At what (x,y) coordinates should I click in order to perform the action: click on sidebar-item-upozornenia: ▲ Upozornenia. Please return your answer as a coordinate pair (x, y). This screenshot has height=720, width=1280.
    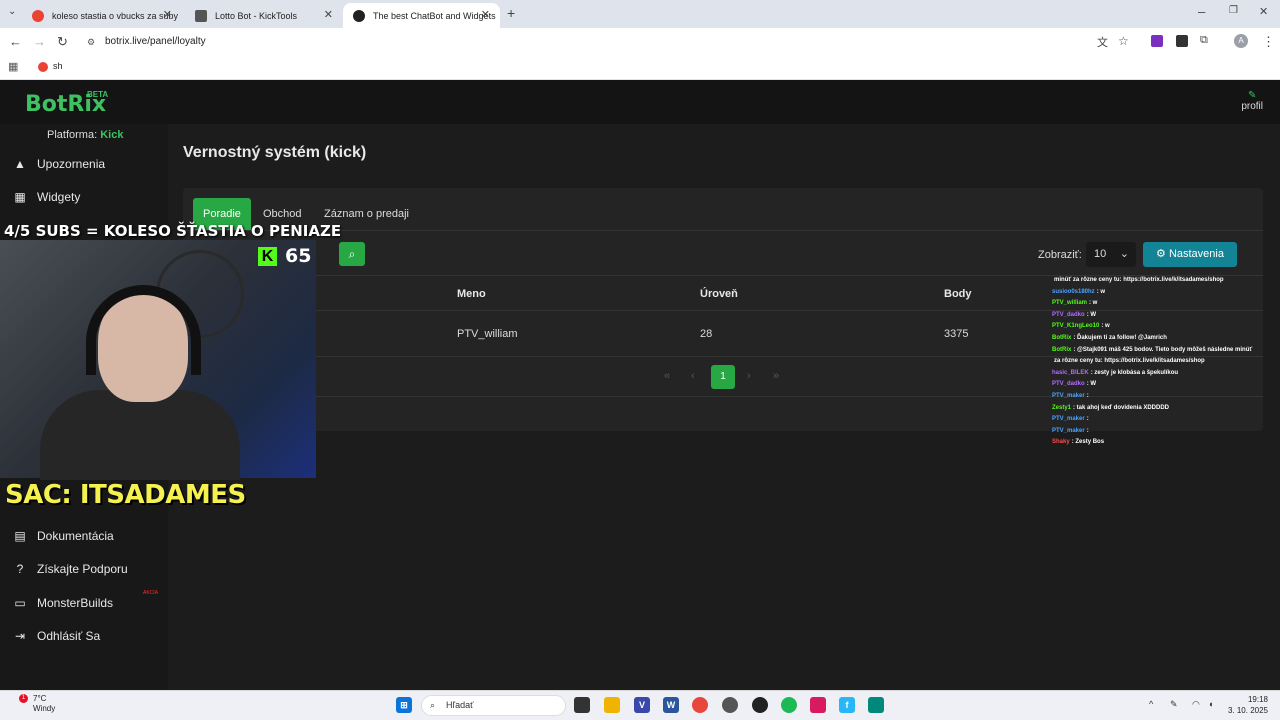
    Looking at the image, I should click on (59, 164).